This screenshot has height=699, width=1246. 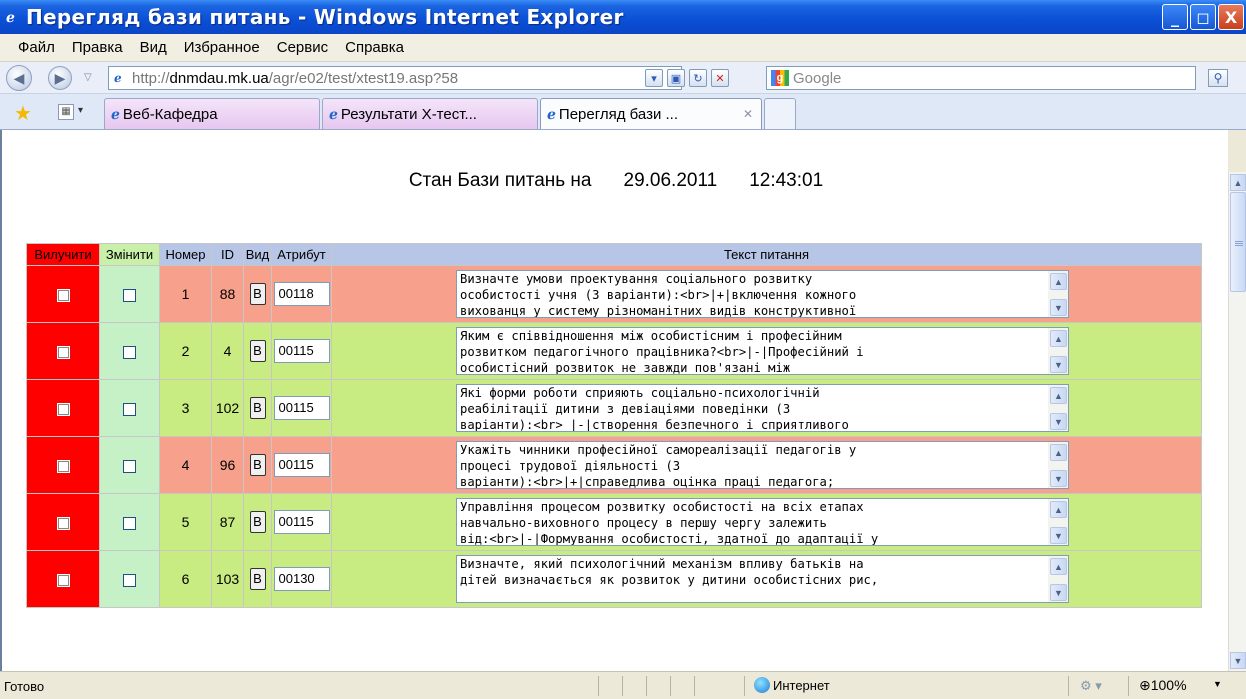 I want to click on number-cell: 3, so click(x=185, y=408).